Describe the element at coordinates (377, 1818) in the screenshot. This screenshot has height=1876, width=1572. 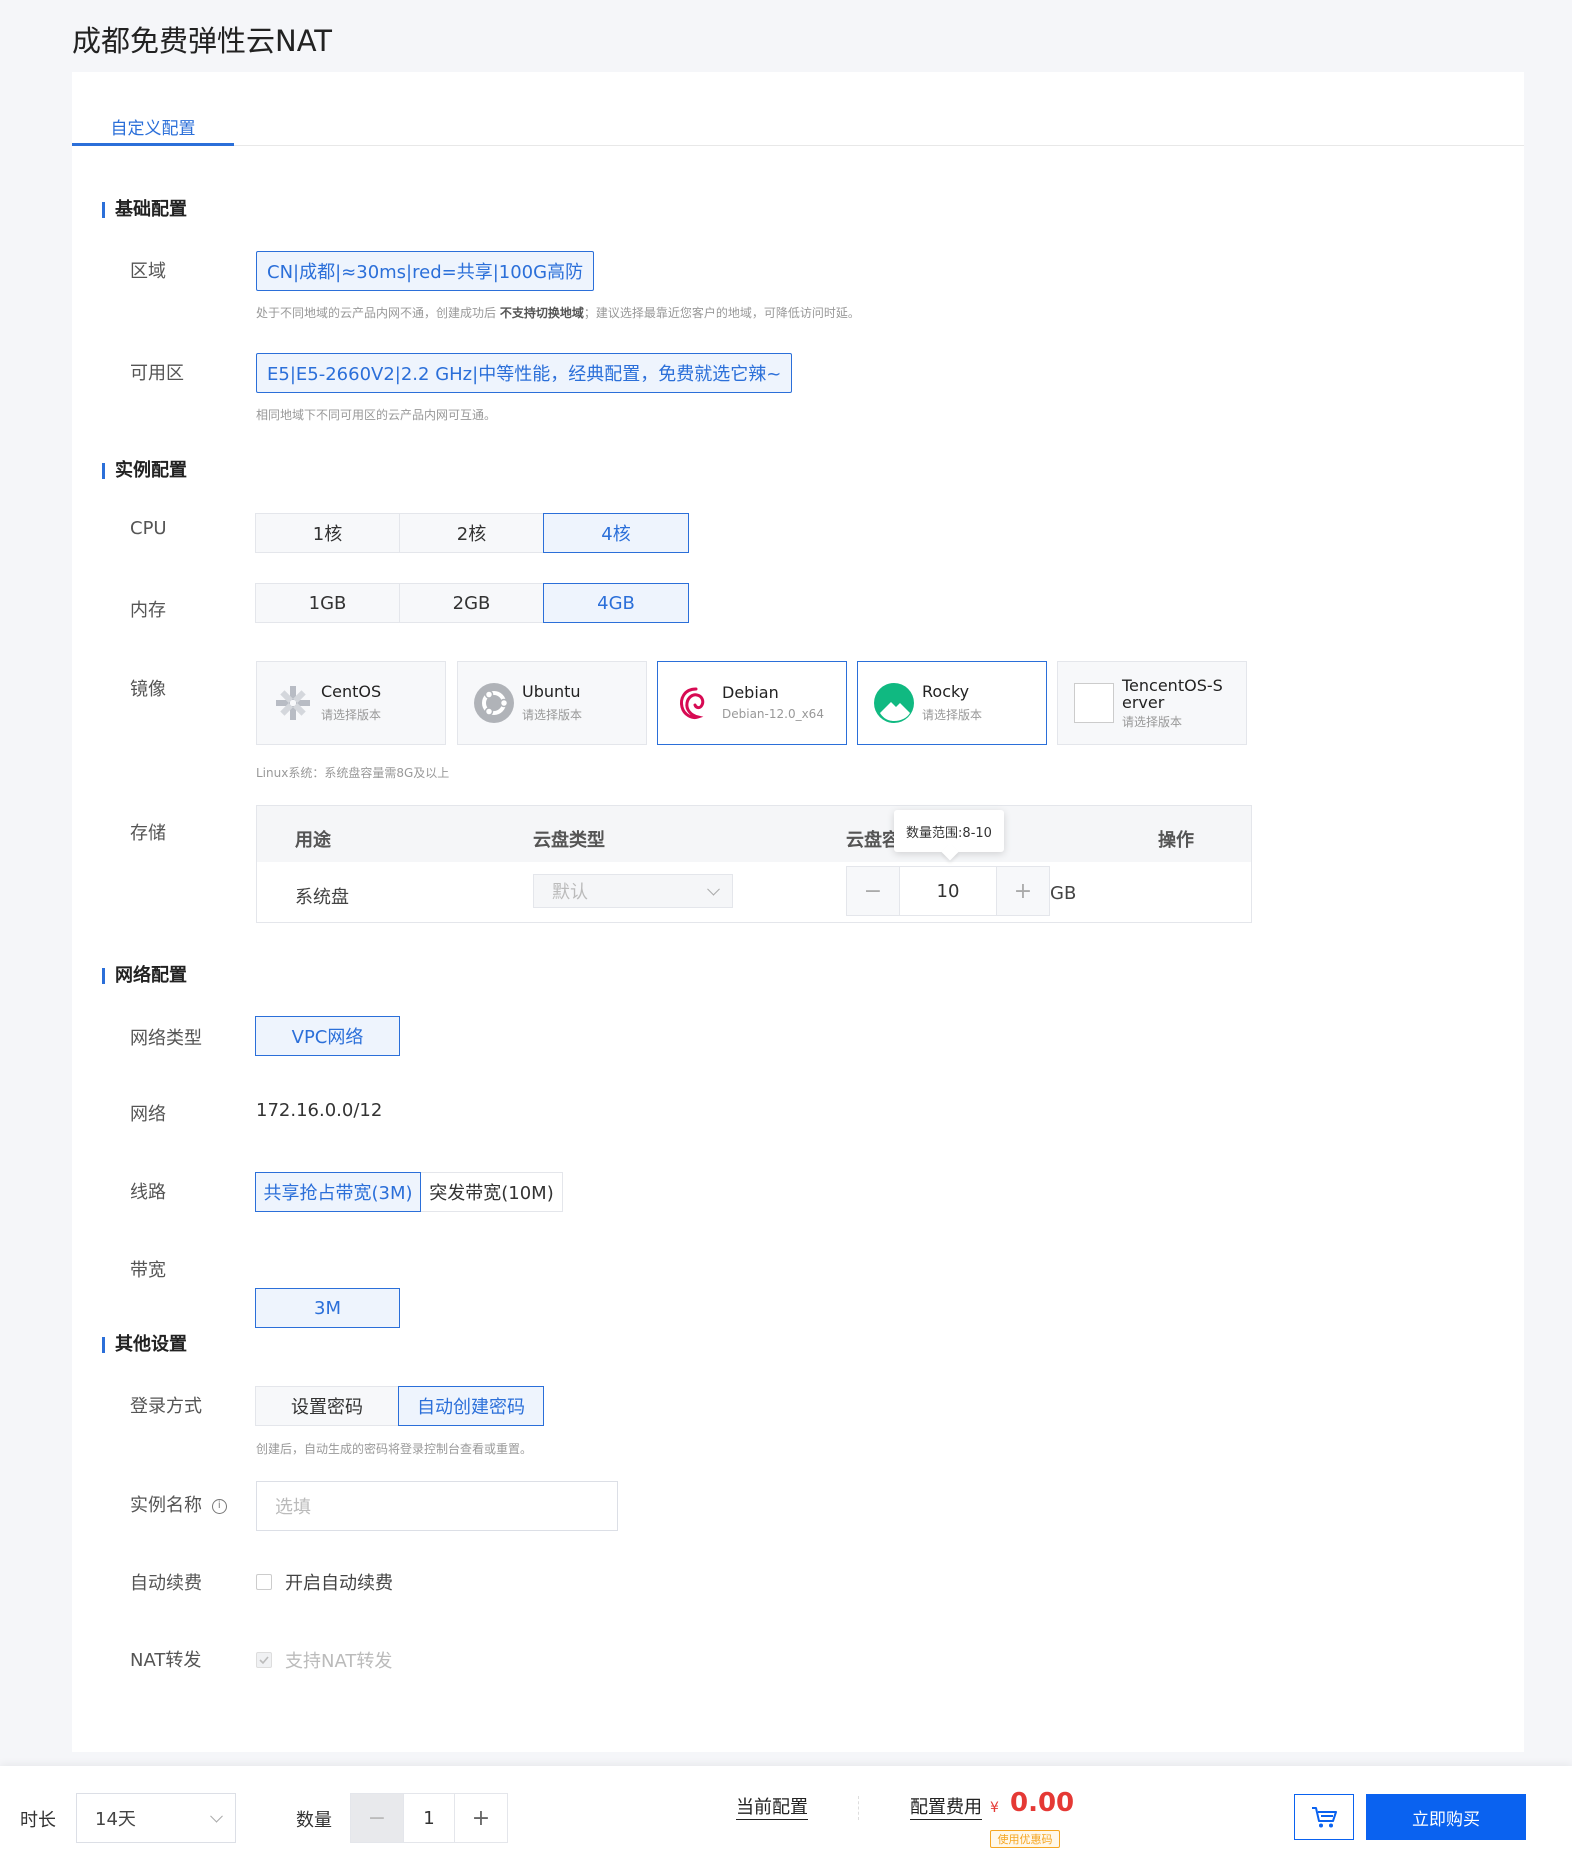
I see `quantity-decrement-button: −` at that location.